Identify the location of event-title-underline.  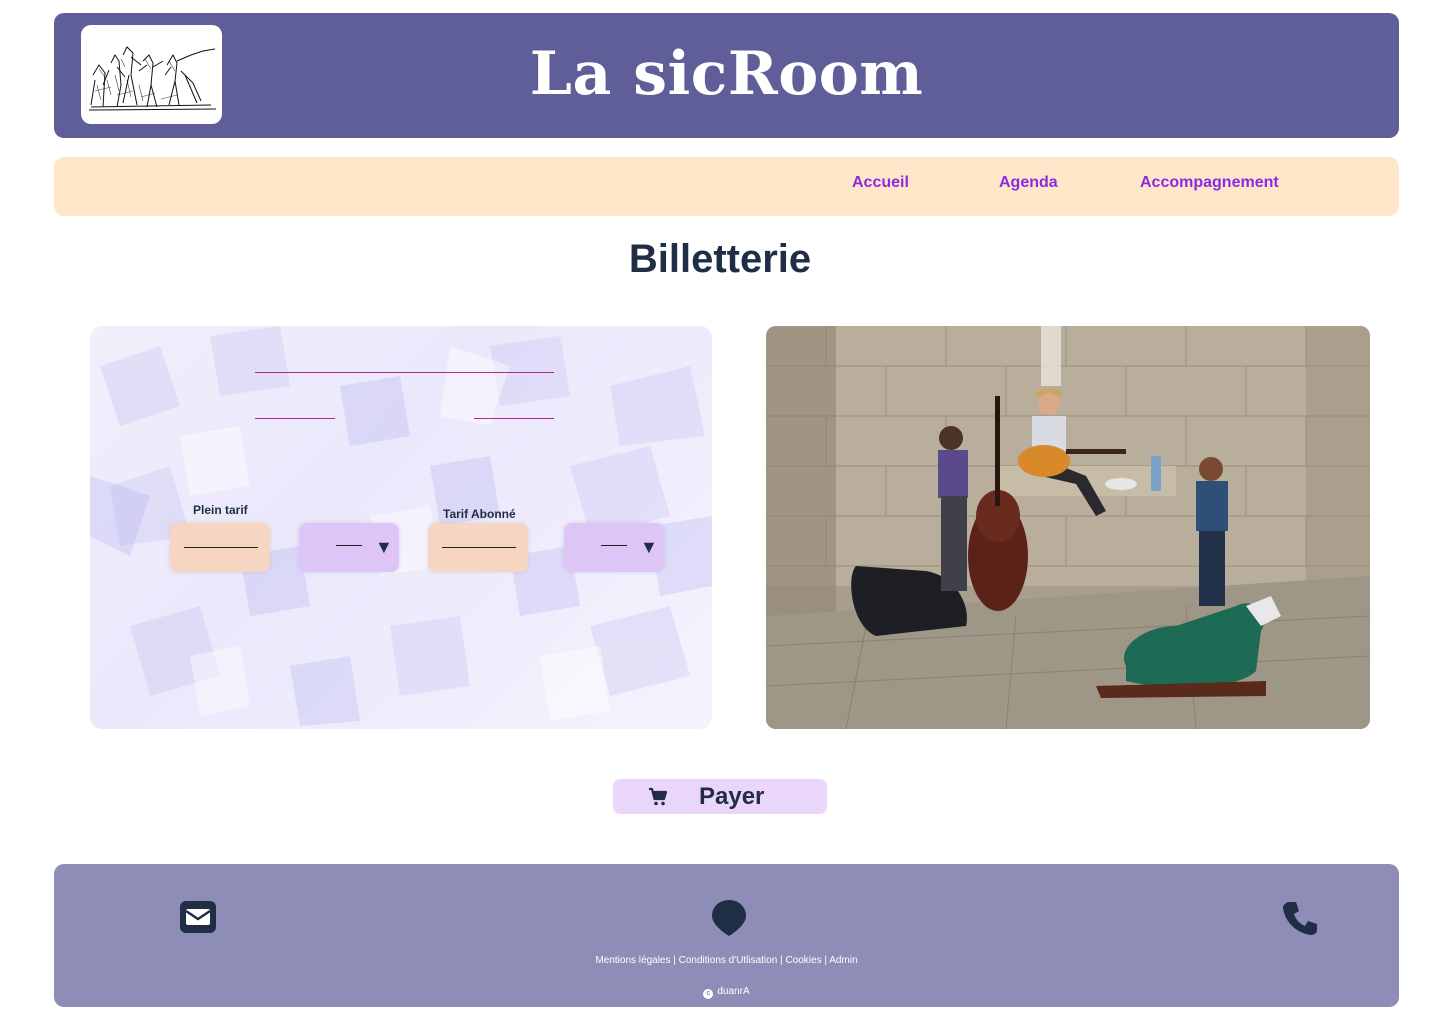
(404, 372).